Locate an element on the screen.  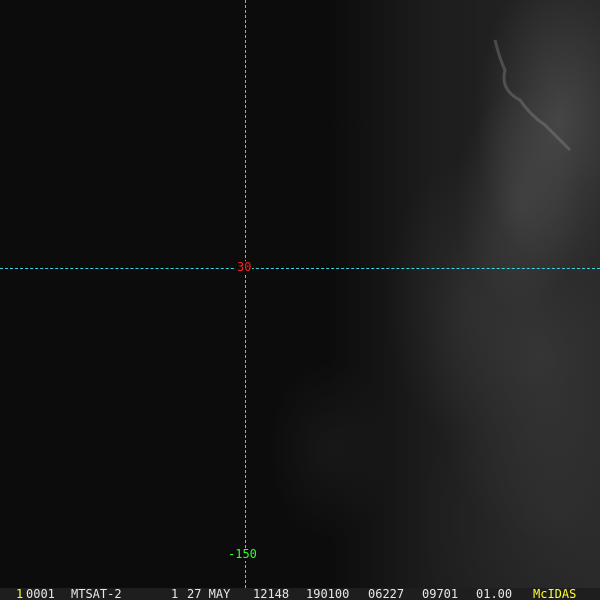
center-lon: 09701 is located at coordinates (440, 593).